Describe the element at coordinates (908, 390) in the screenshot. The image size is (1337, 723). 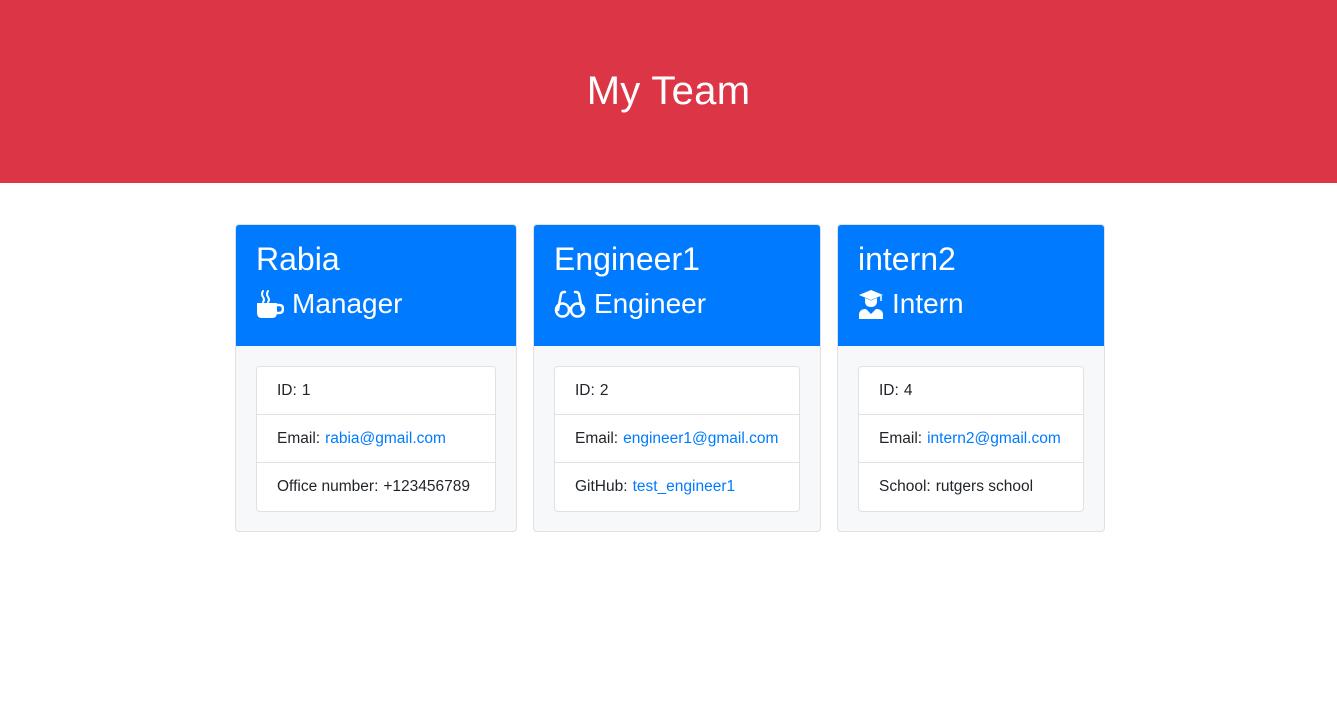
I see `id-value: 4` at that location.